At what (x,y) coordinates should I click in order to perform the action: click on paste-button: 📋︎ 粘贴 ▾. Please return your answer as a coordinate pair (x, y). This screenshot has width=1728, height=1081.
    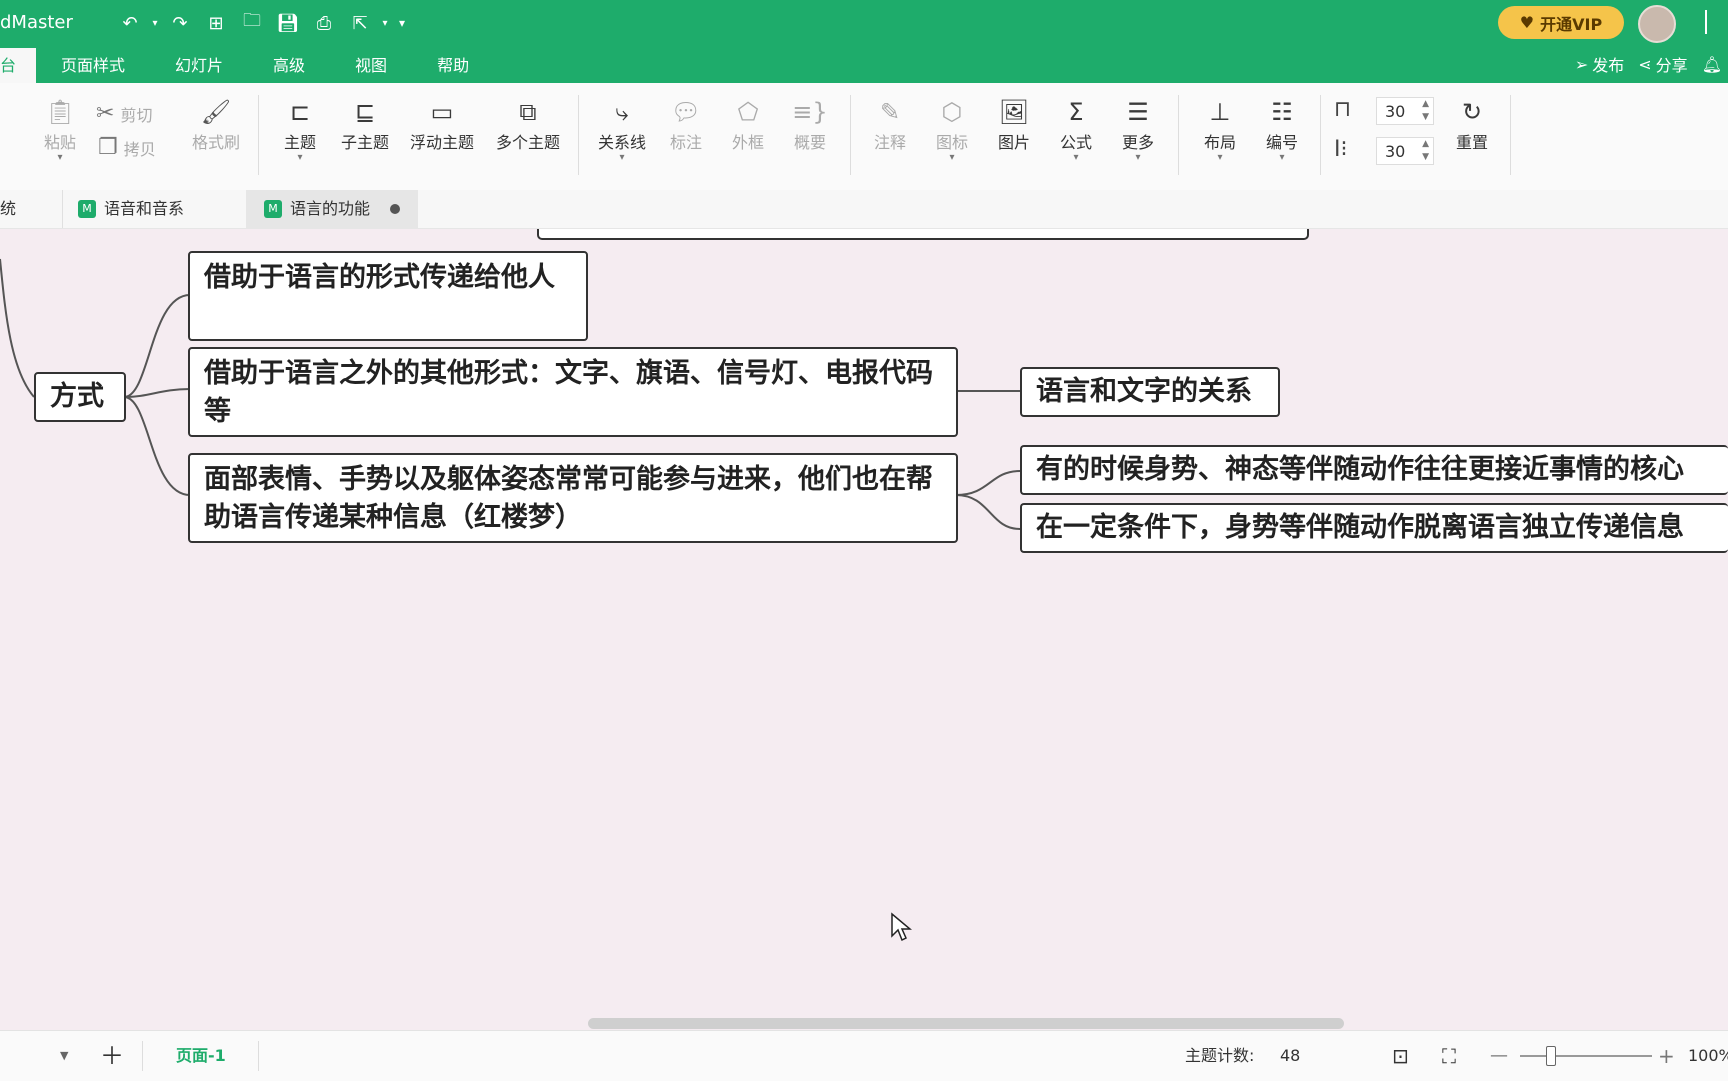
    Looking at the image, I should click on (60, 129).